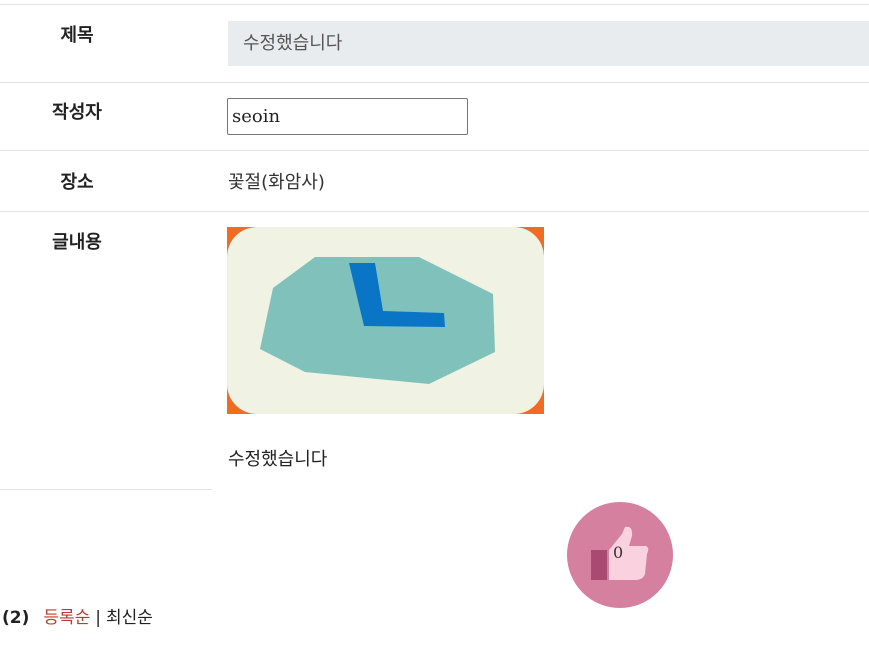 This screenshot has width=869, height=653. Describe the element at coordinates (618, 552) in the screenshot. I see `like-count: 0` at that location.